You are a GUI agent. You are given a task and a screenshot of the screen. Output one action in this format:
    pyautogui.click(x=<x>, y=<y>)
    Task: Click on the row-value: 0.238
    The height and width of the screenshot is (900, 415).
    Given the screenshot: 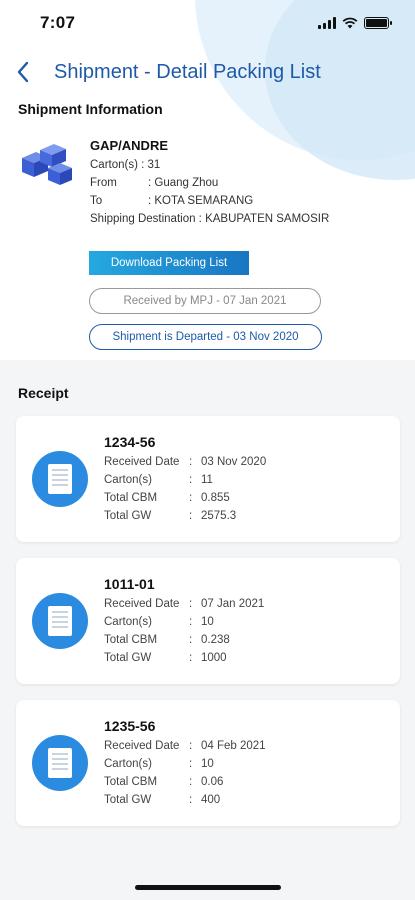 What is the action you would take?
    pyautogui.click(x=215, y=640)
    